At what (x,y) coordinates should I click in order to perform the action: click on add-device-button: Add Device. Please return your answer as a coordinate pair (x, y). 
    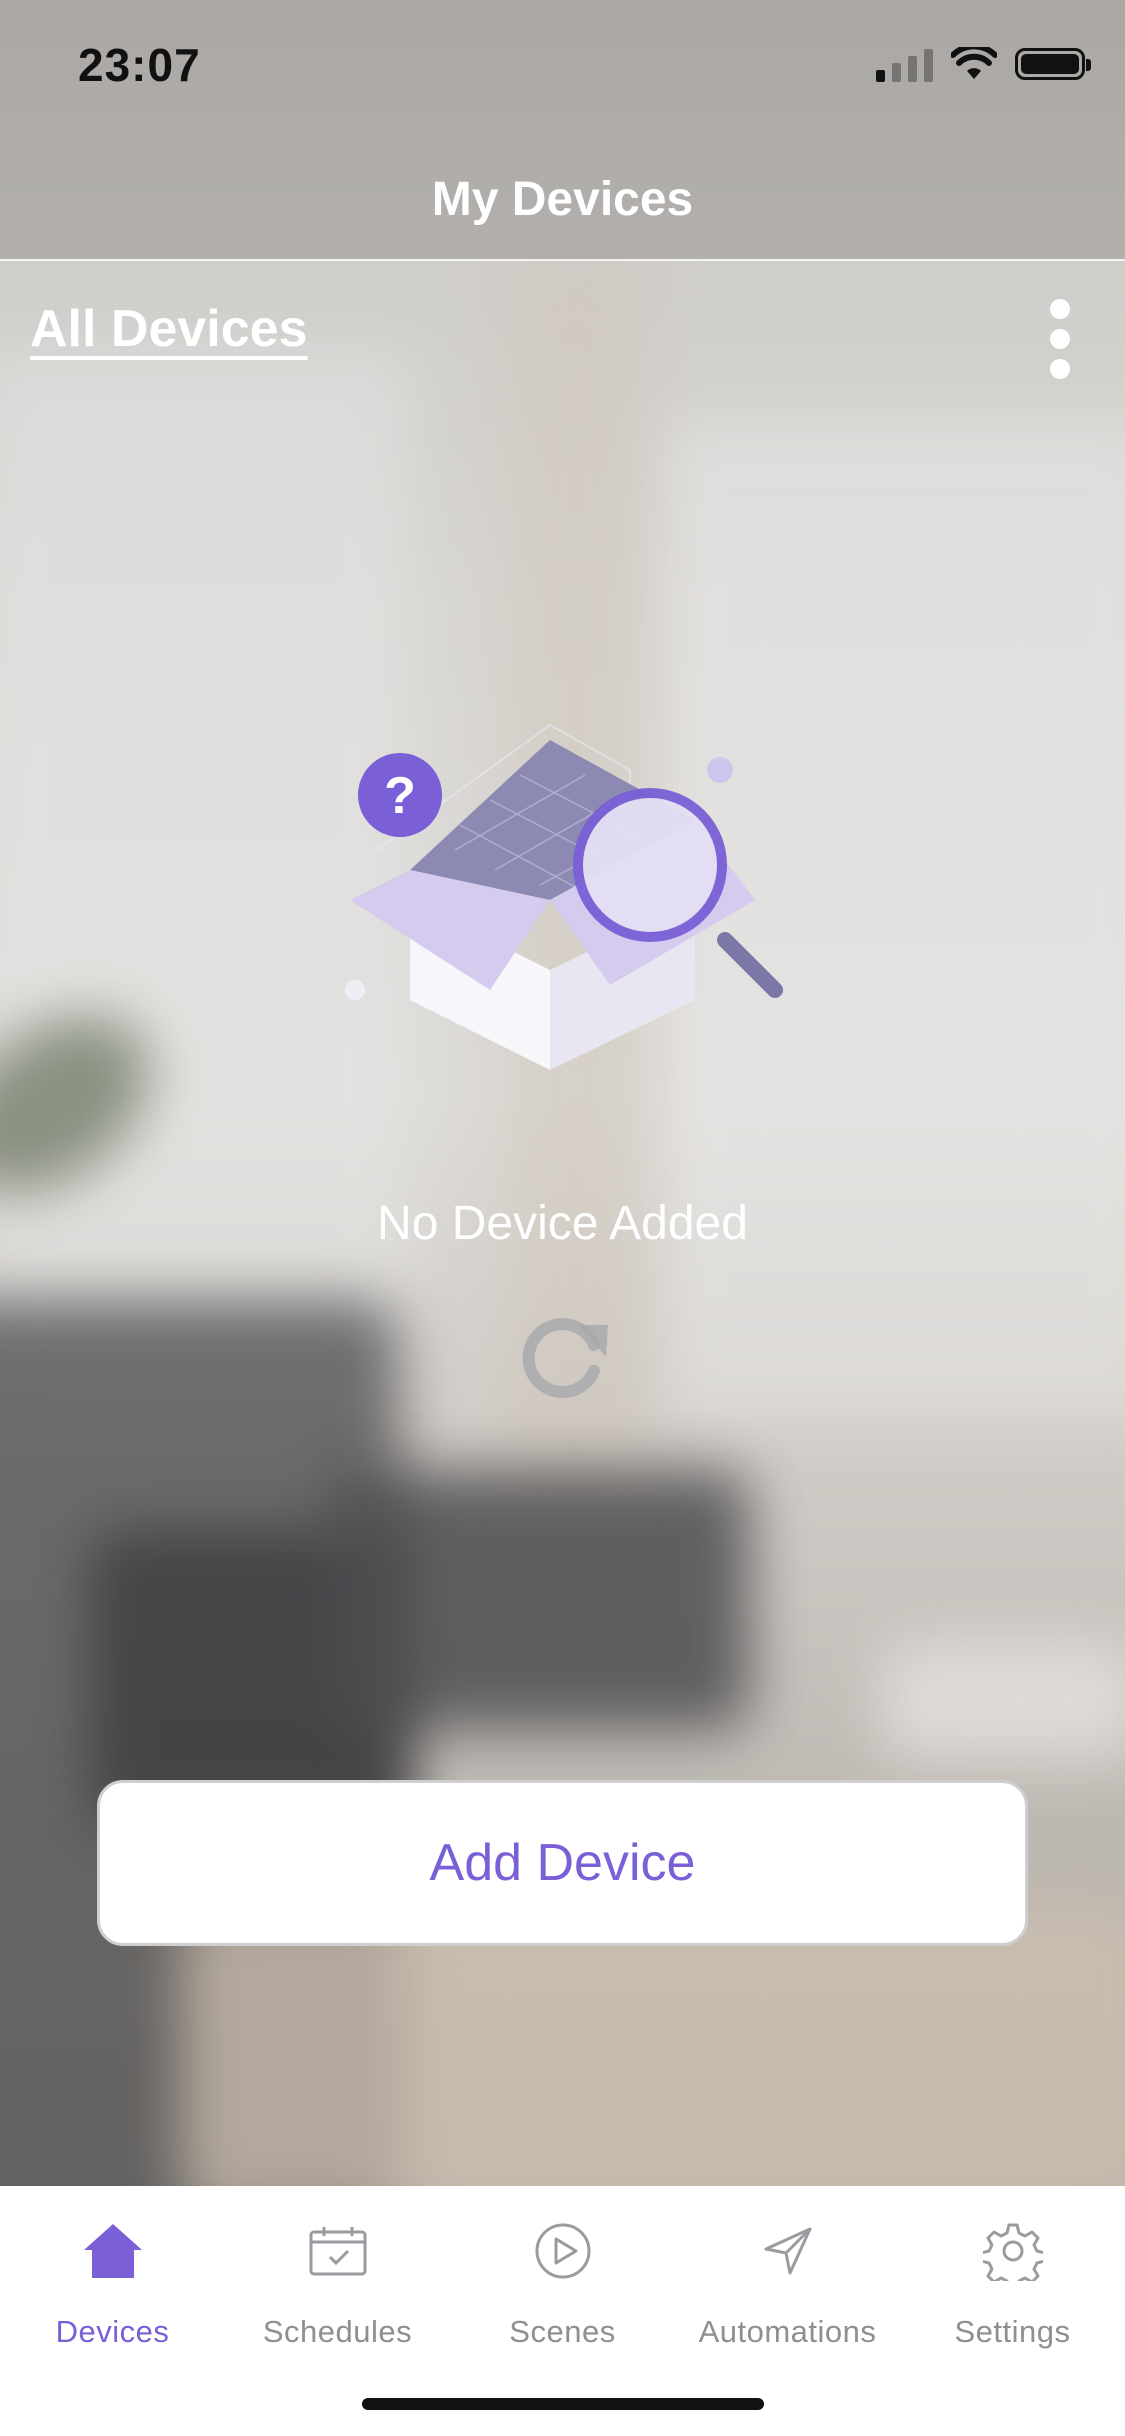
    Looking at the image, I should click on (562, 1863).